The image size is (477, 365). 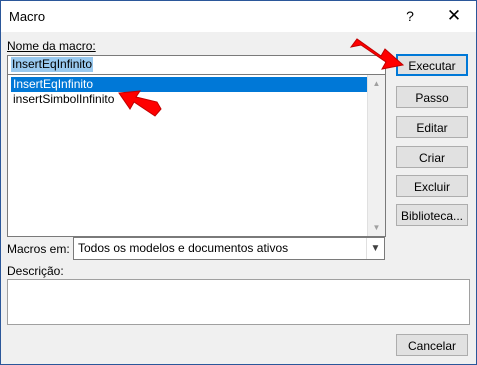 I want to click on arrow-to-list-item-icon, so click(x=140, y=103).